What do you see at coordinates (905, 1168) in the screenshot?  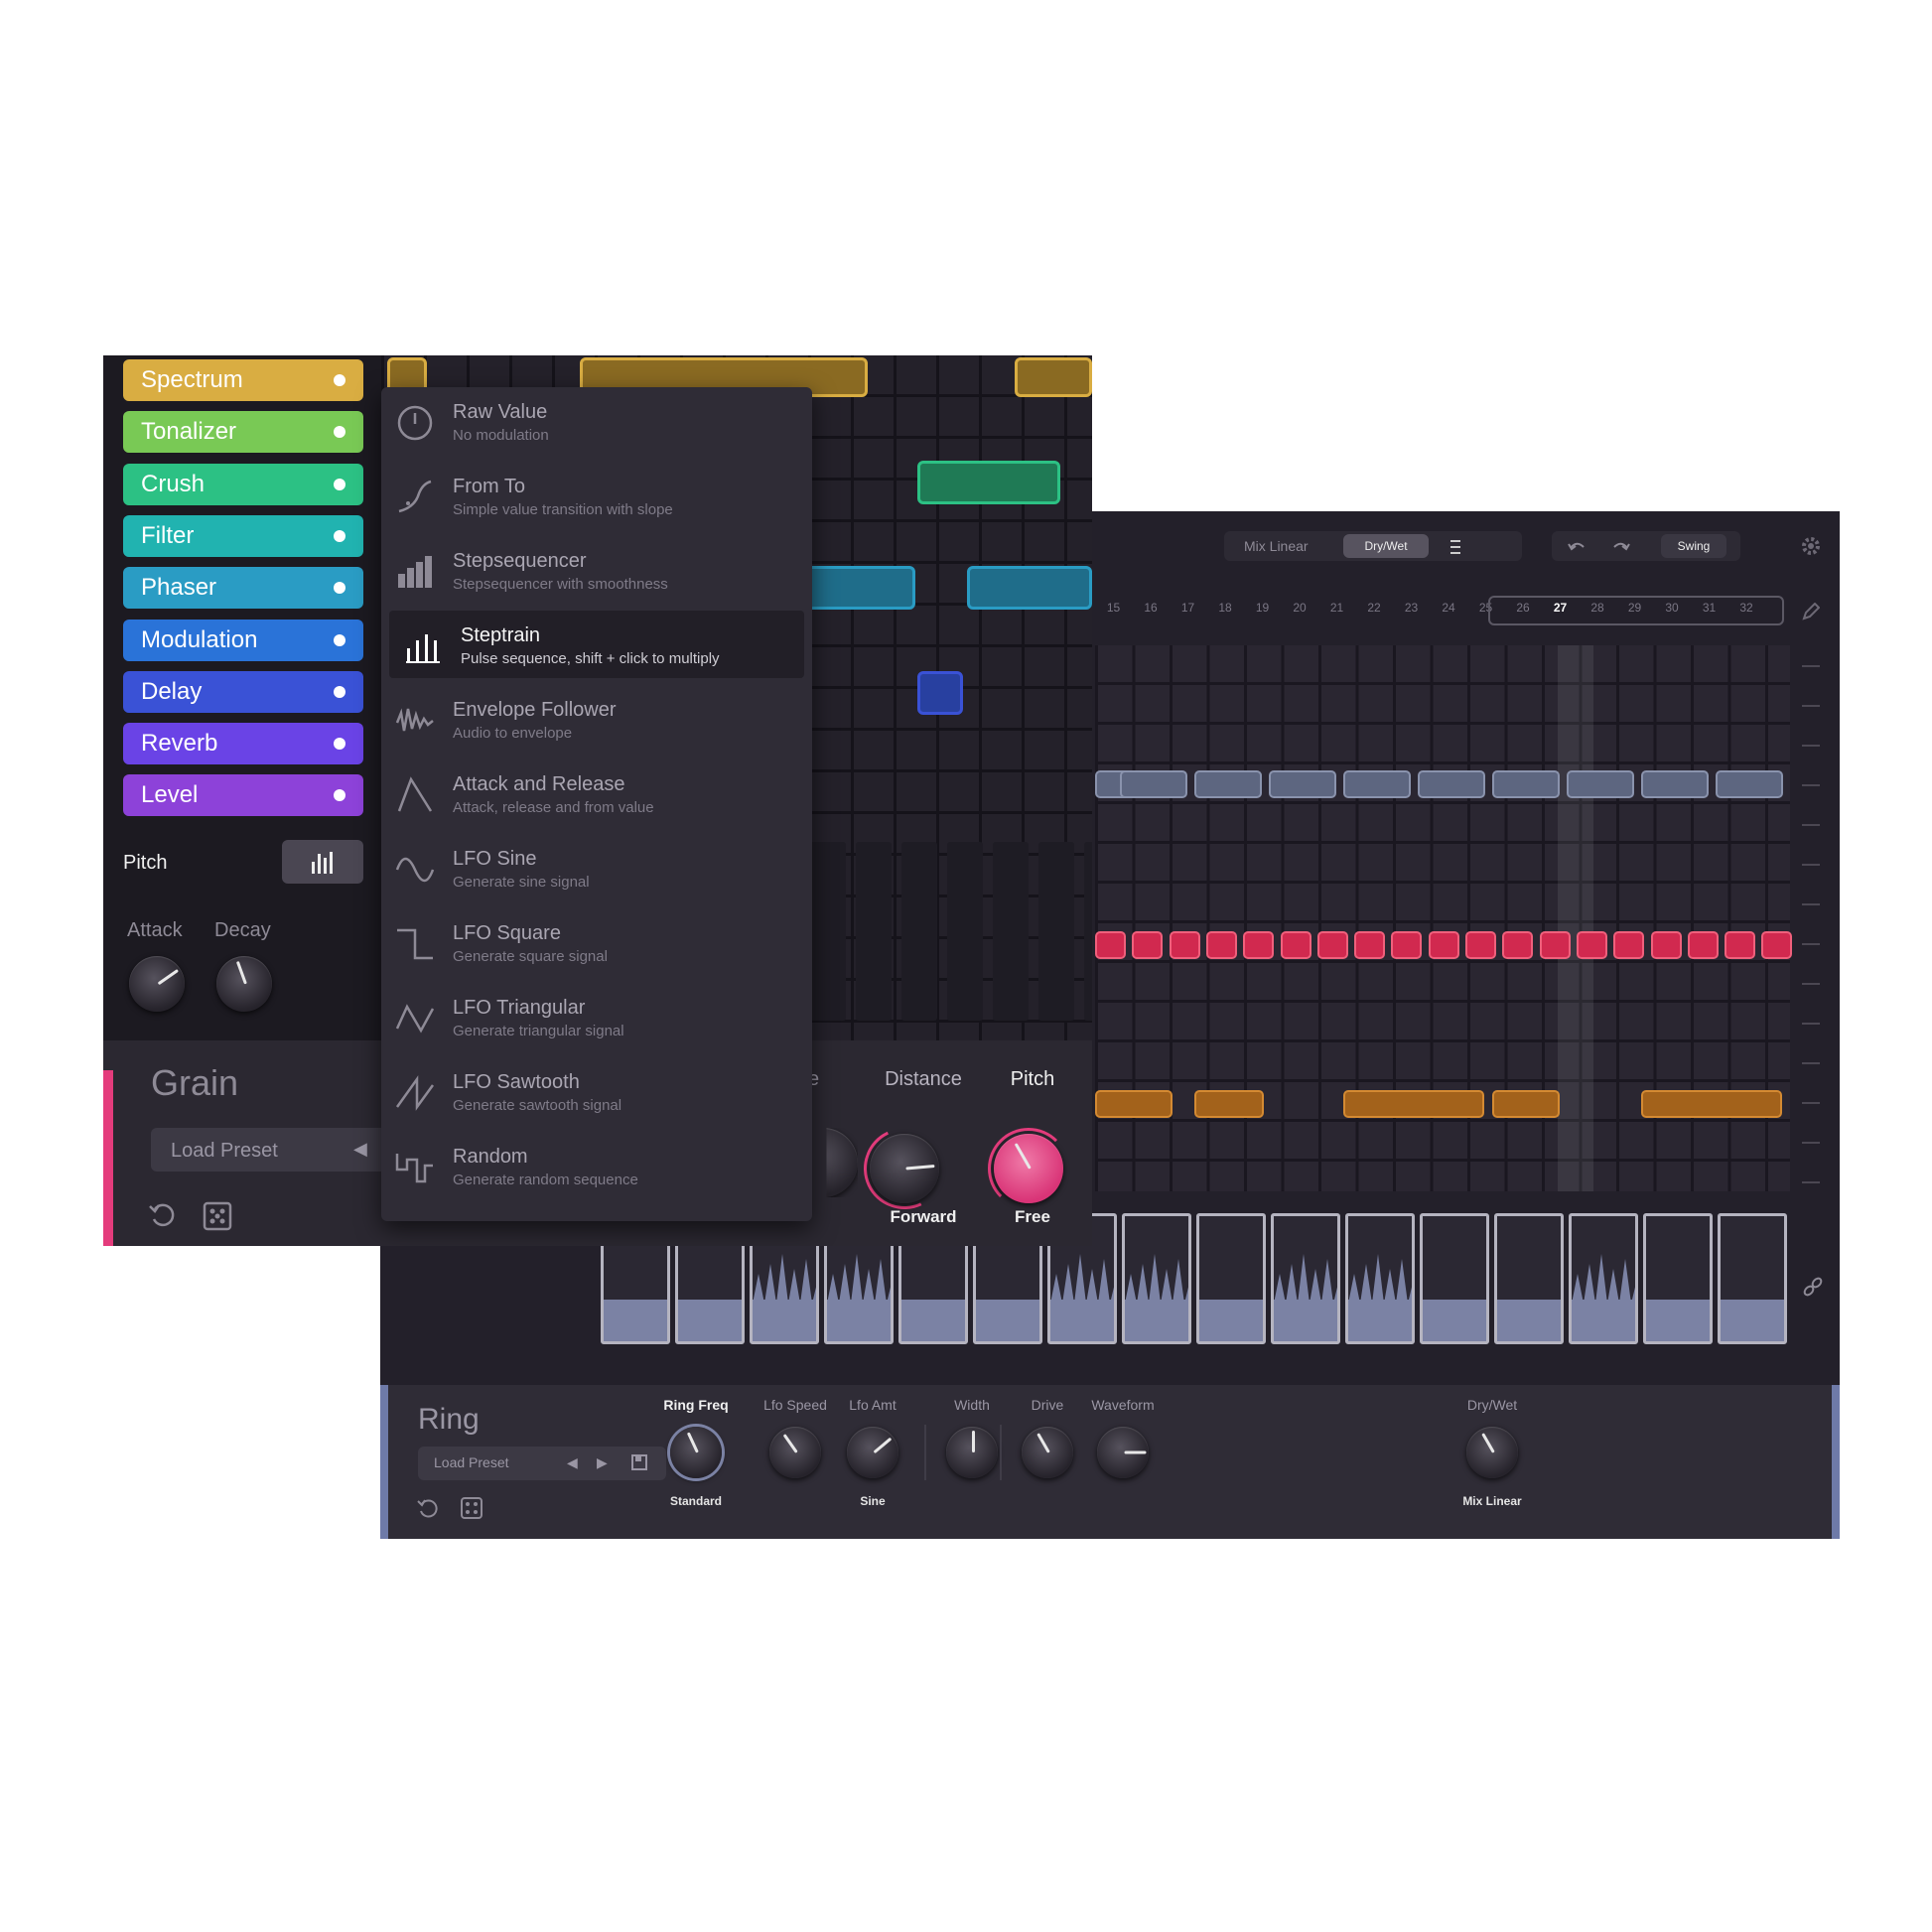 I see `distance-knob` at bounding box center [905, 1168].